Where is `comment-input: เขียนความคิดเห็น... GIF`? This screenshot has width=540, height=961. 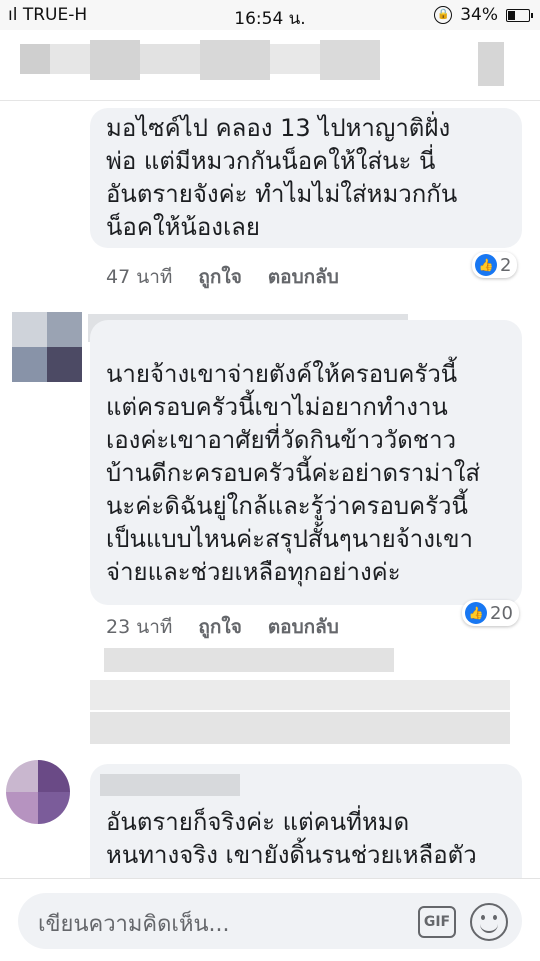 comment-input: เขียนความคิดเห็น... GIF is located at coordinates (270, 921).